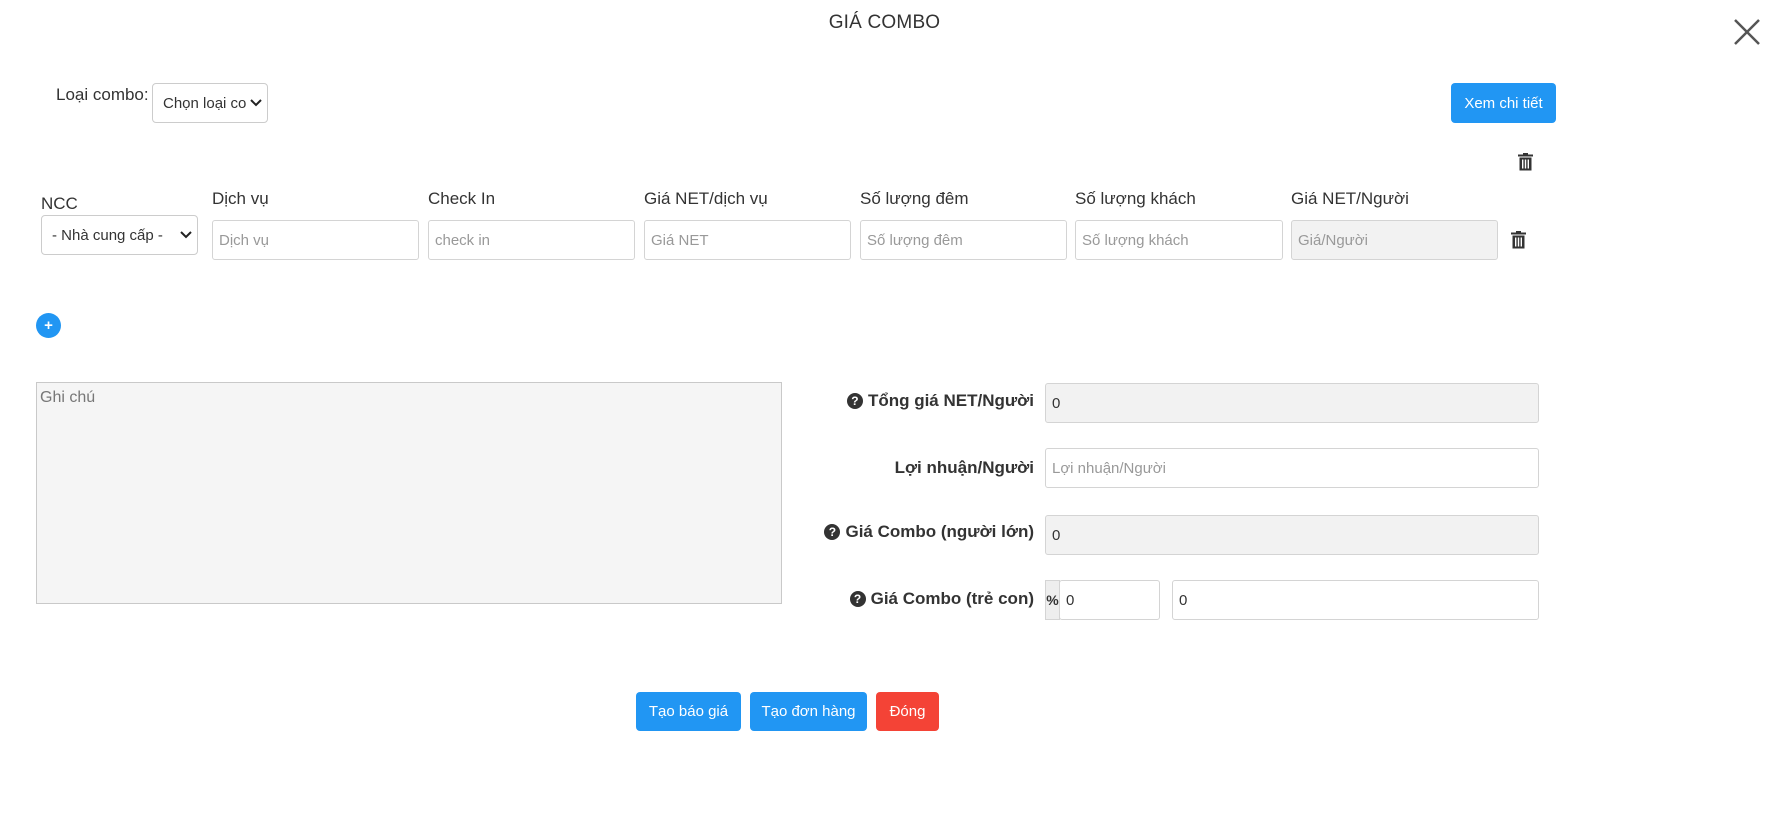  What do you see at coordinates (102, 94) in the screenshot?
I see `combo-type-label: Loại combo:` at bounding box center [102, 94].